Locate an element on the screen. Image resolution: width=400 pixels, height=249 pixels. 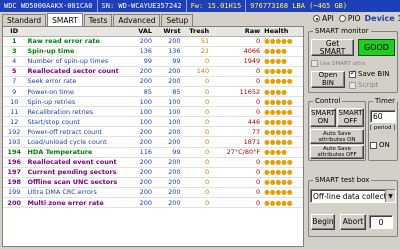
autosave-off-button: Auto Save attributes OFF is located at coordinates (337, 152).